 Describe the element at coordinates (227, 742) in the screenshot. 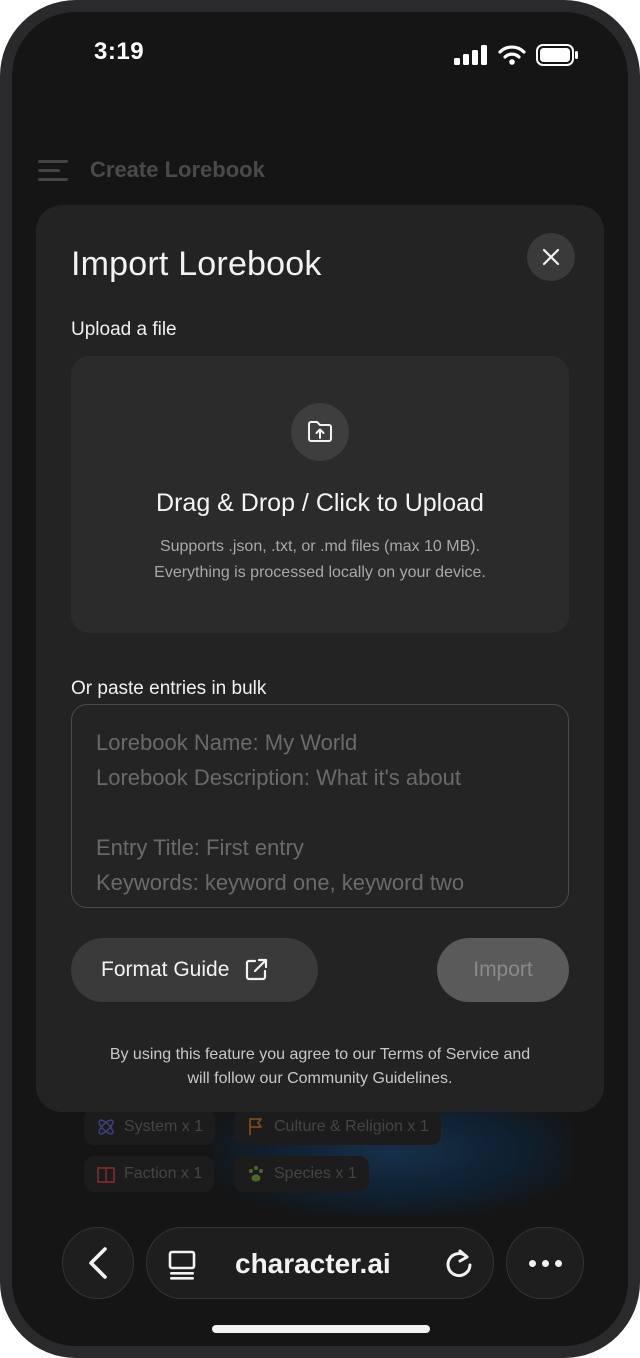

I see `placeholder-line: Lorebook Name: My World` at that location.